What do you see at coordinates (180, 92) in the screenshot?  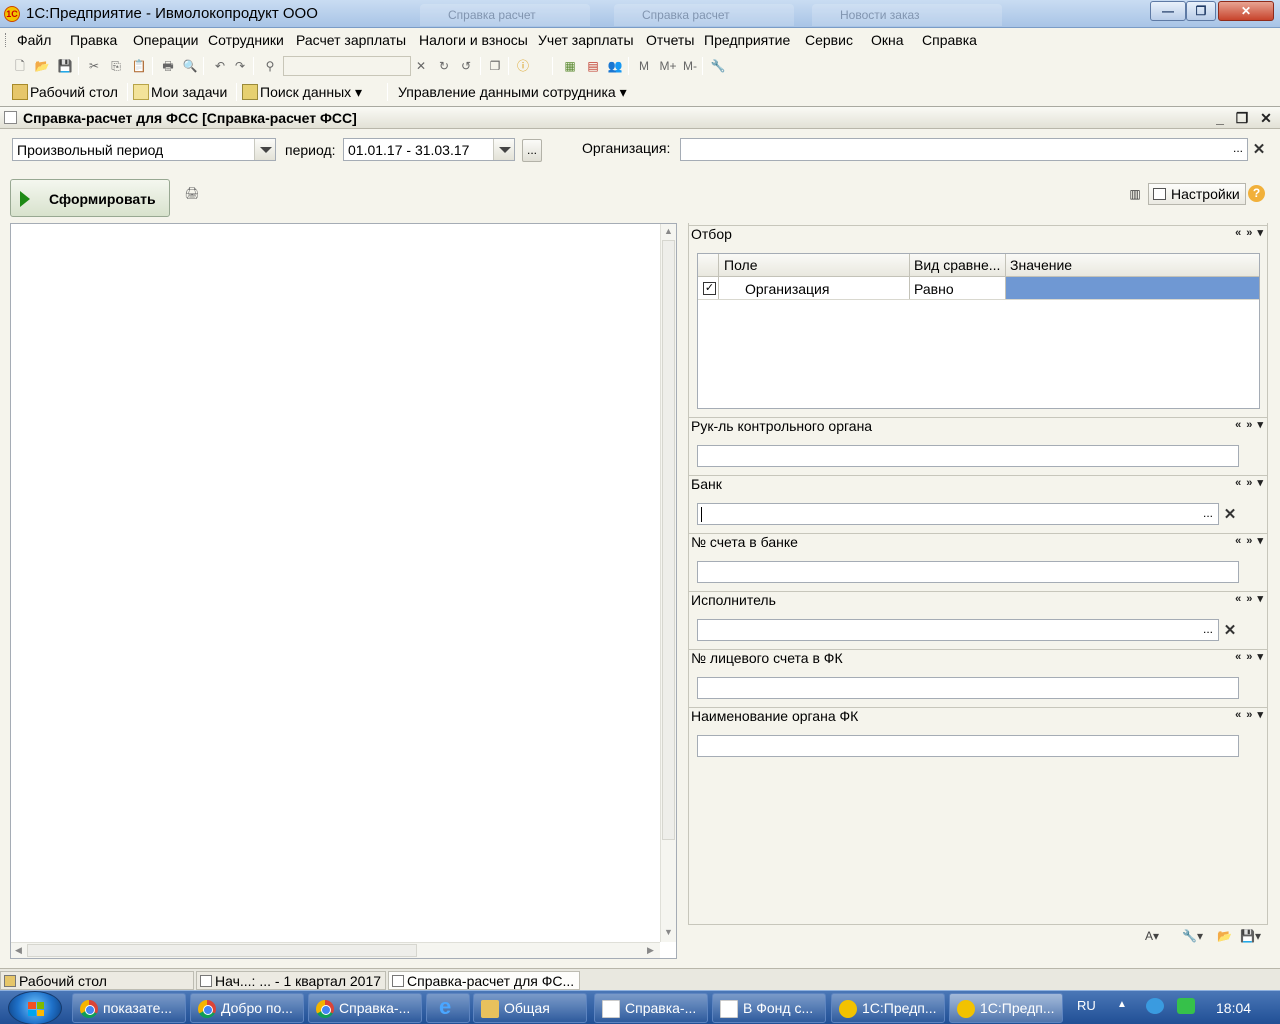 I see `my-tasks-button: Мои задачи` at bounding box center [180, 92].